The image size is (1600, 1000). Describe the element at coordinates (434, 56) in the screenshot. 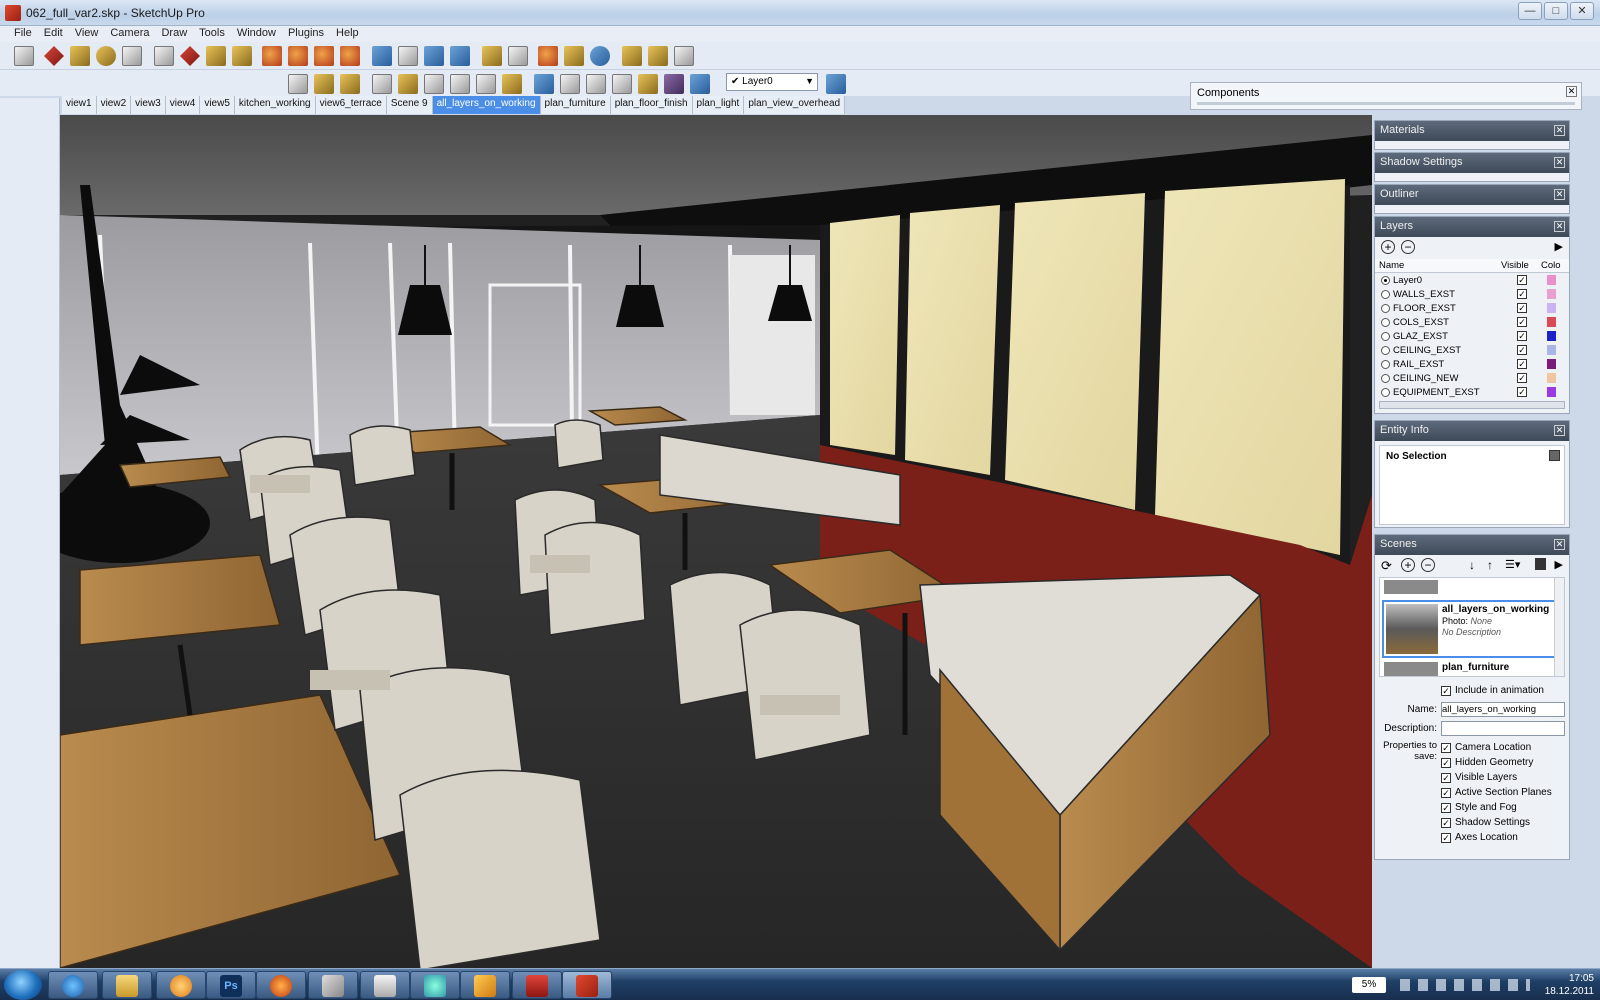

I see `zoom-tool-icon` at that location.